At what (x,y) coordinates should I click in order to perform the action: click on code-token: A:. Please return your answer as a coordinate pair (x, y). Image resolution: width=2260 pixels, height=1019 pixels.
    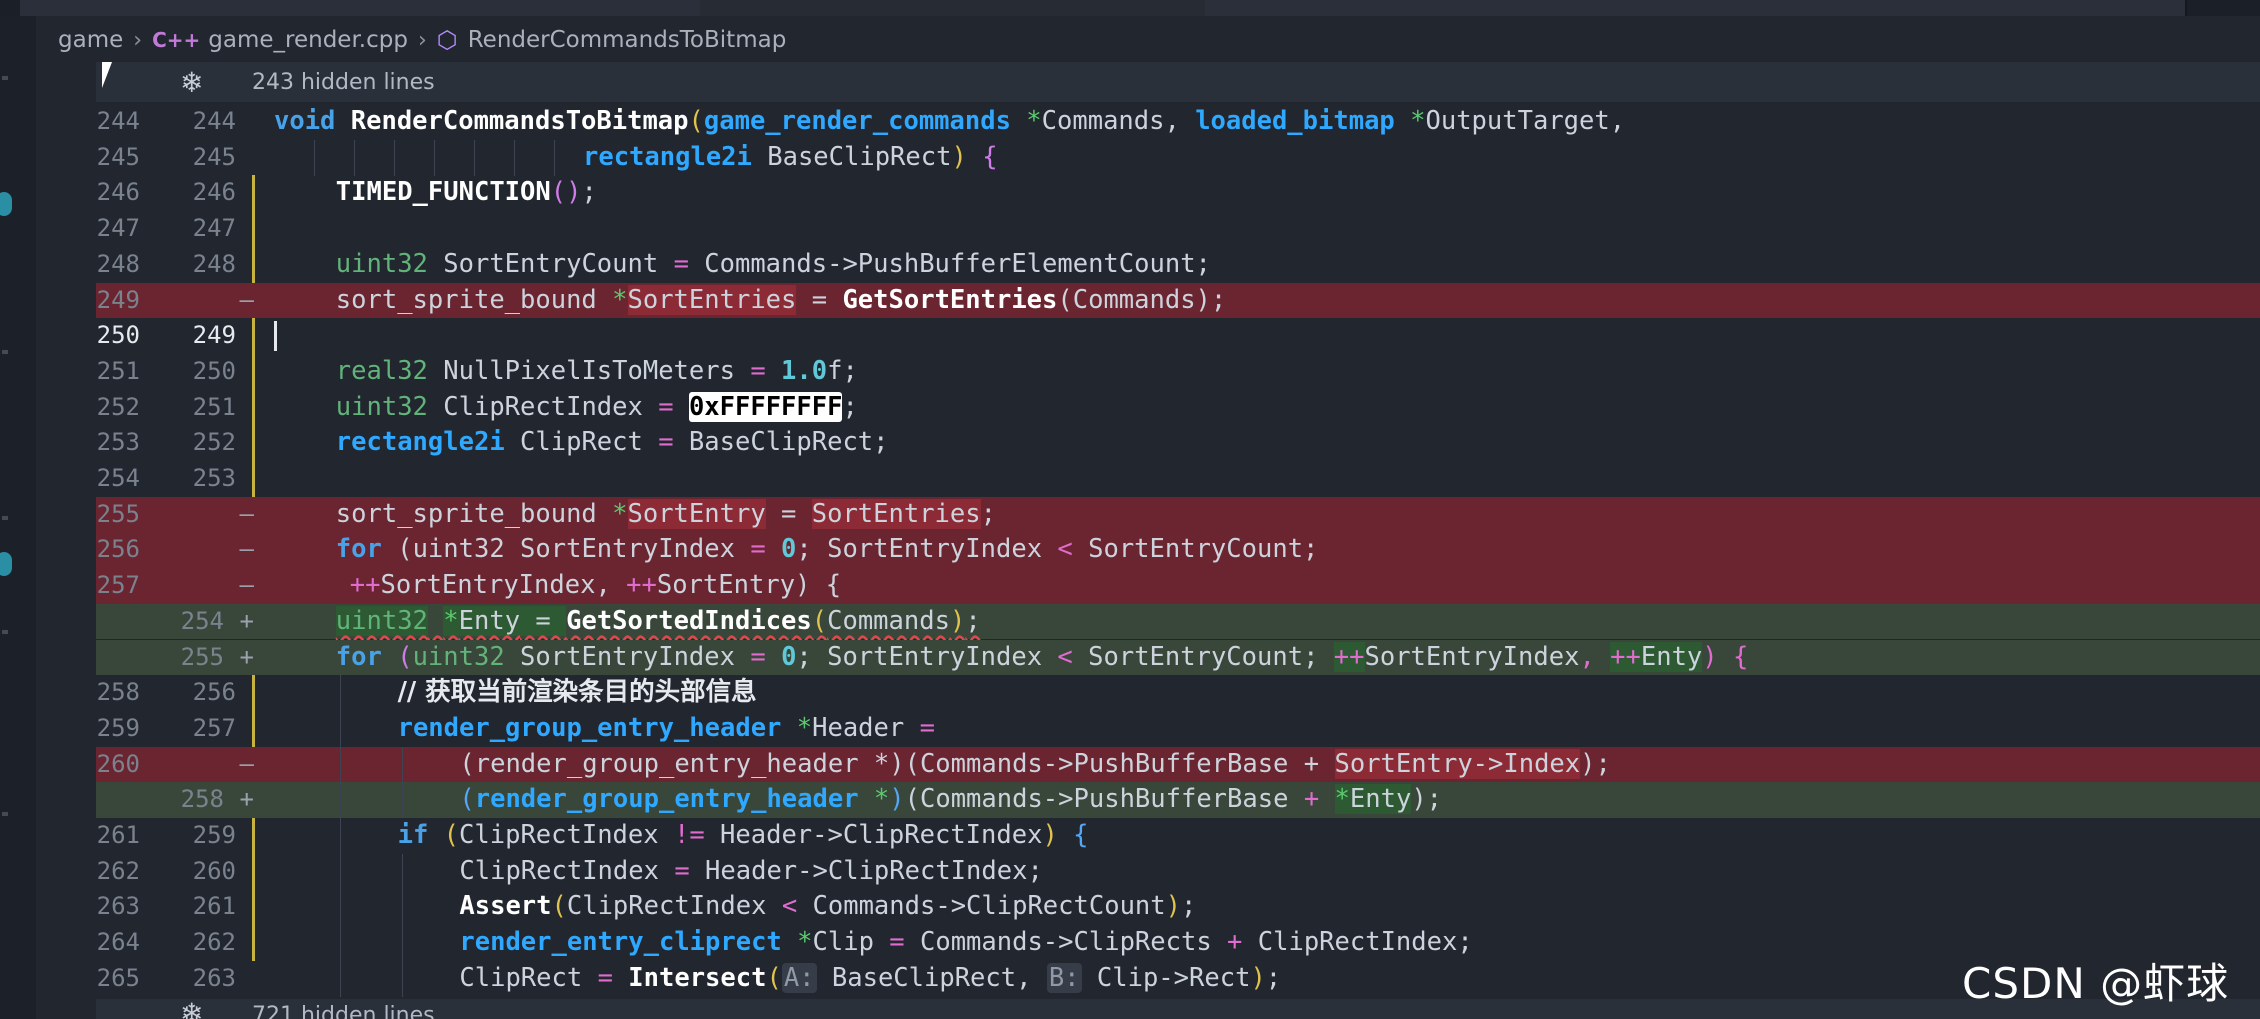
    Looking at the image, I should click on (799, 977).